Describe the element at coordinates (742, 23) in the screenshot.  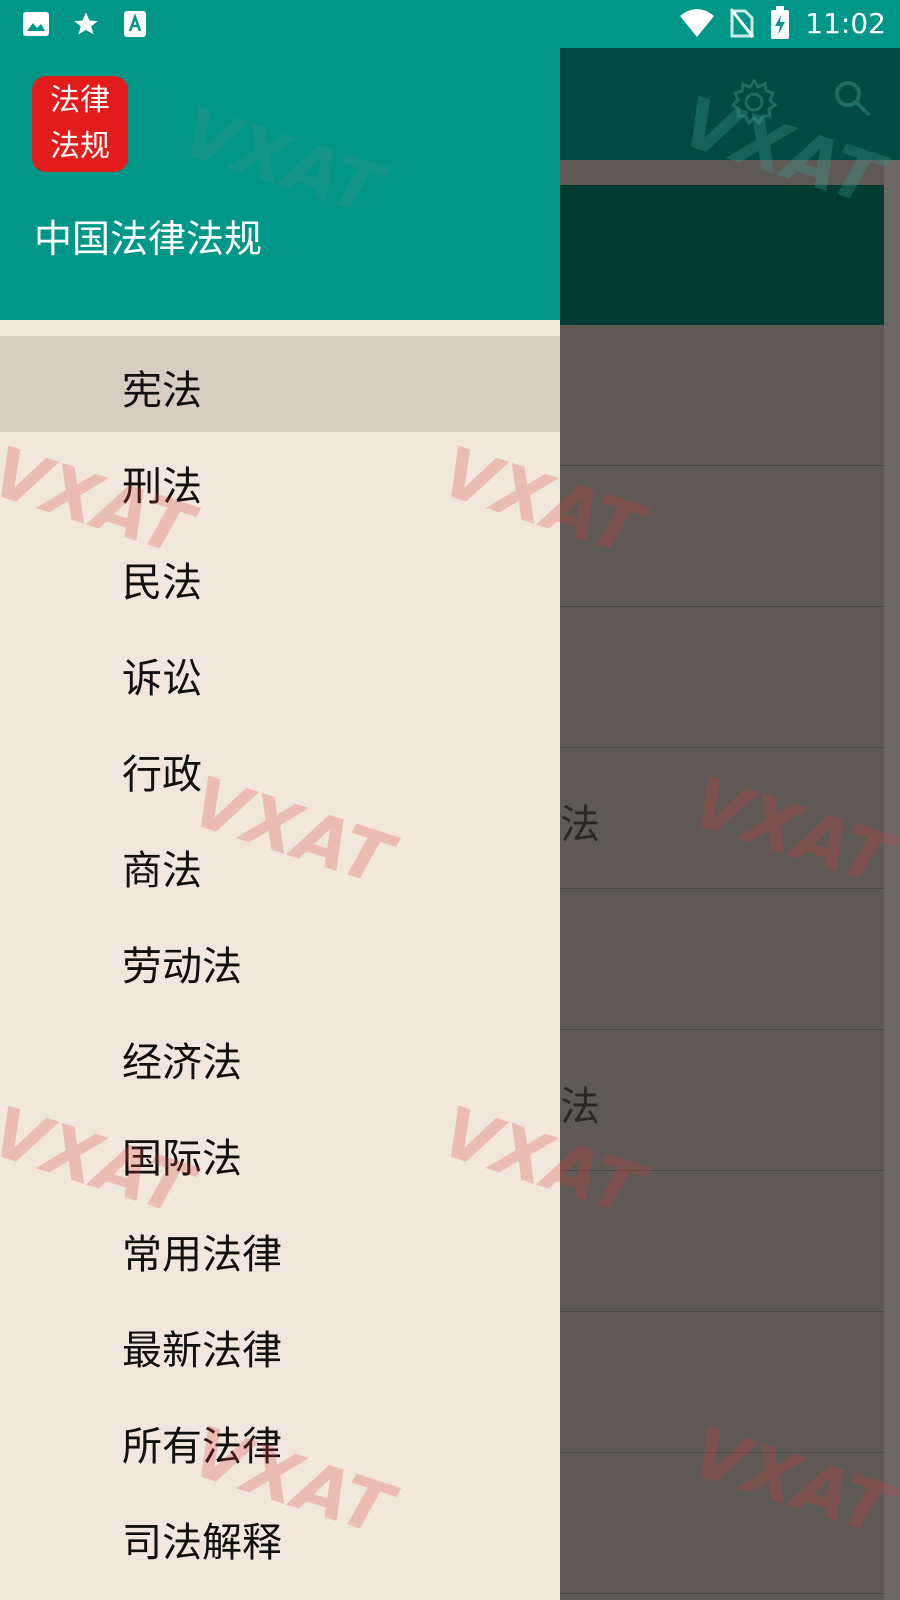
I see `no-sim-icon` at that location.